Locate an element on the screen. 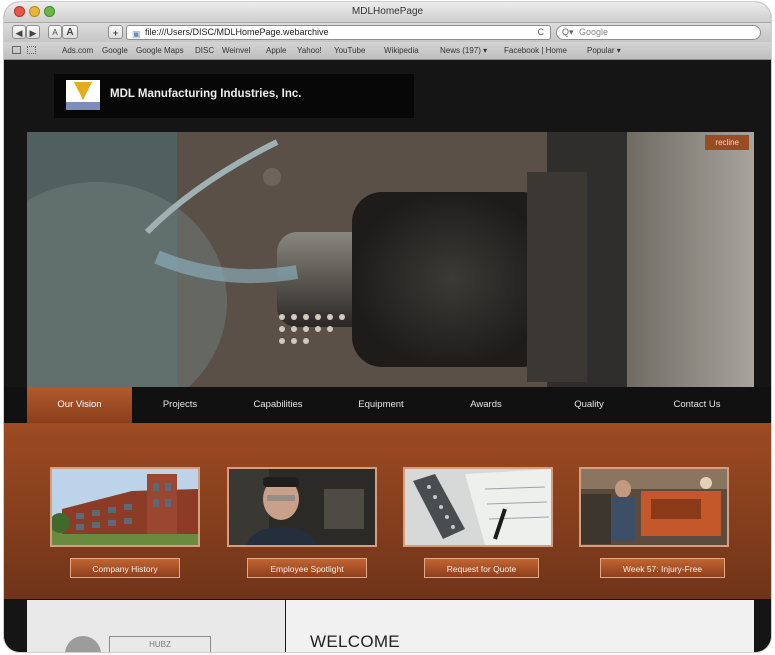 This screenshot has height=655, width=775. text-smaller-button: A is located at coordinates (55, 32).